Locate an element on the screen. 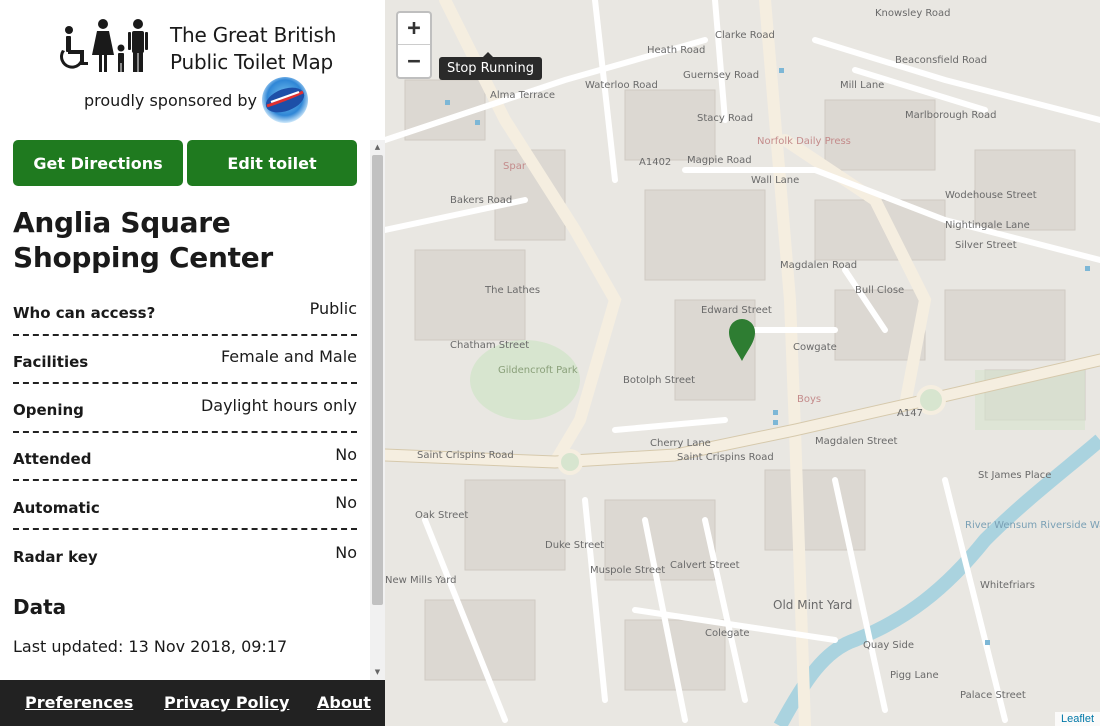 This screenshot has width=1100, height=726. street-label: River Wensum Riverside Walk is located at coordinates (1032, 525).